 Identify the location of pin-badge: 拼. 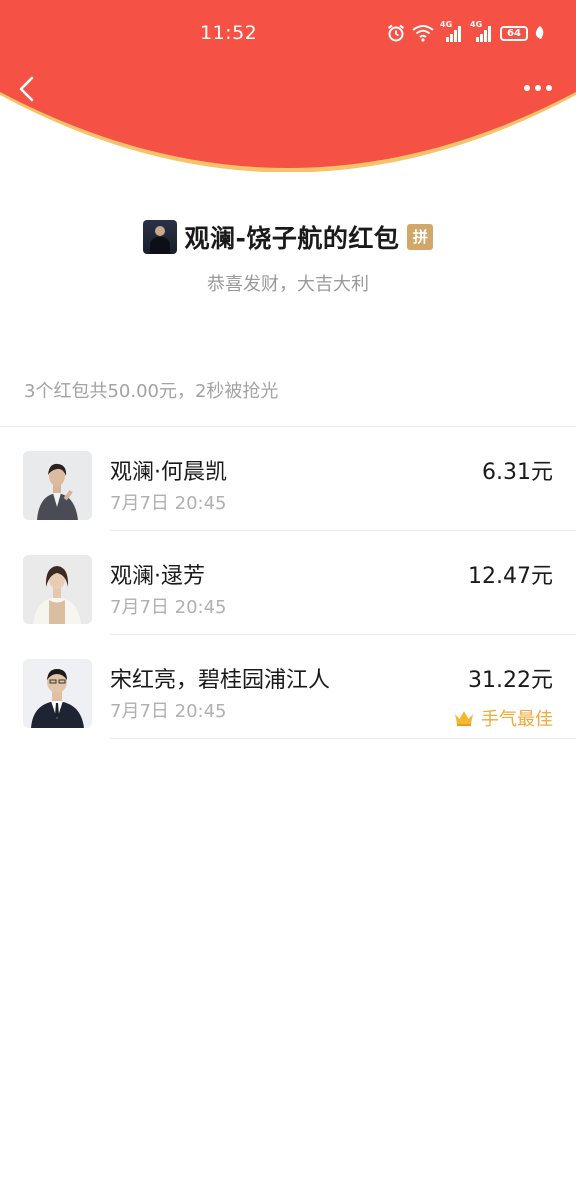
(420, 237).